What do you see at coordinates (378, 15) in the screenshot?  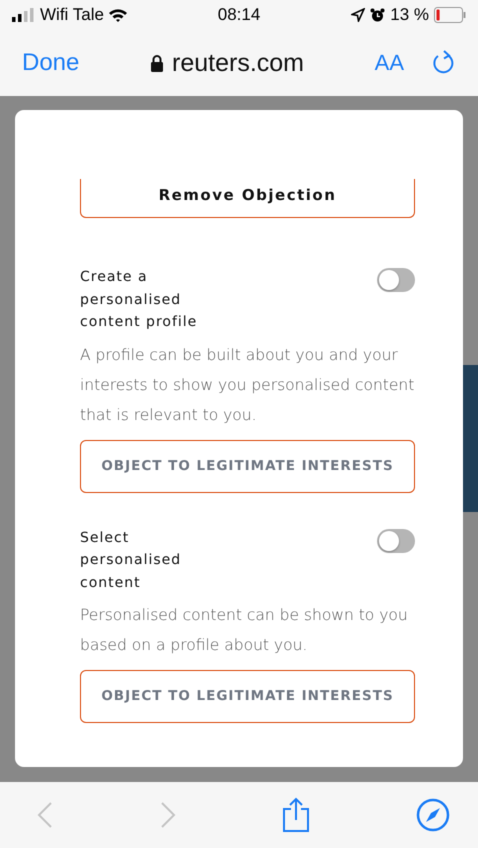 I see `alarm-clock-icon` at bounding box center [378, 15].